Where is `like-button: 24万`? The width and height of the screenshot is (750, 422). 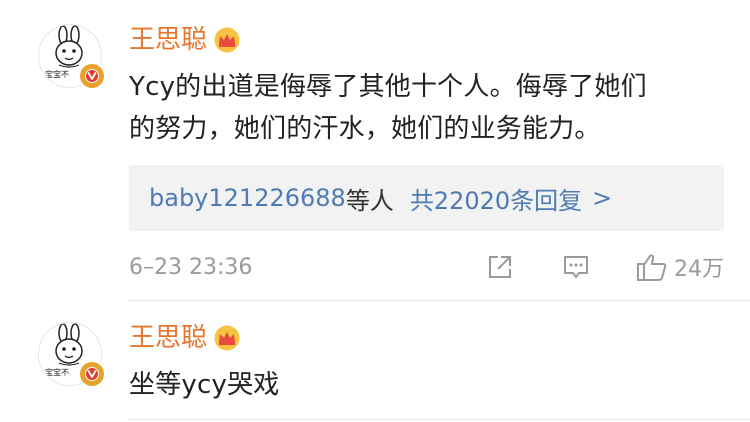
like-button: 24万 is located at coordinates (680, 267).